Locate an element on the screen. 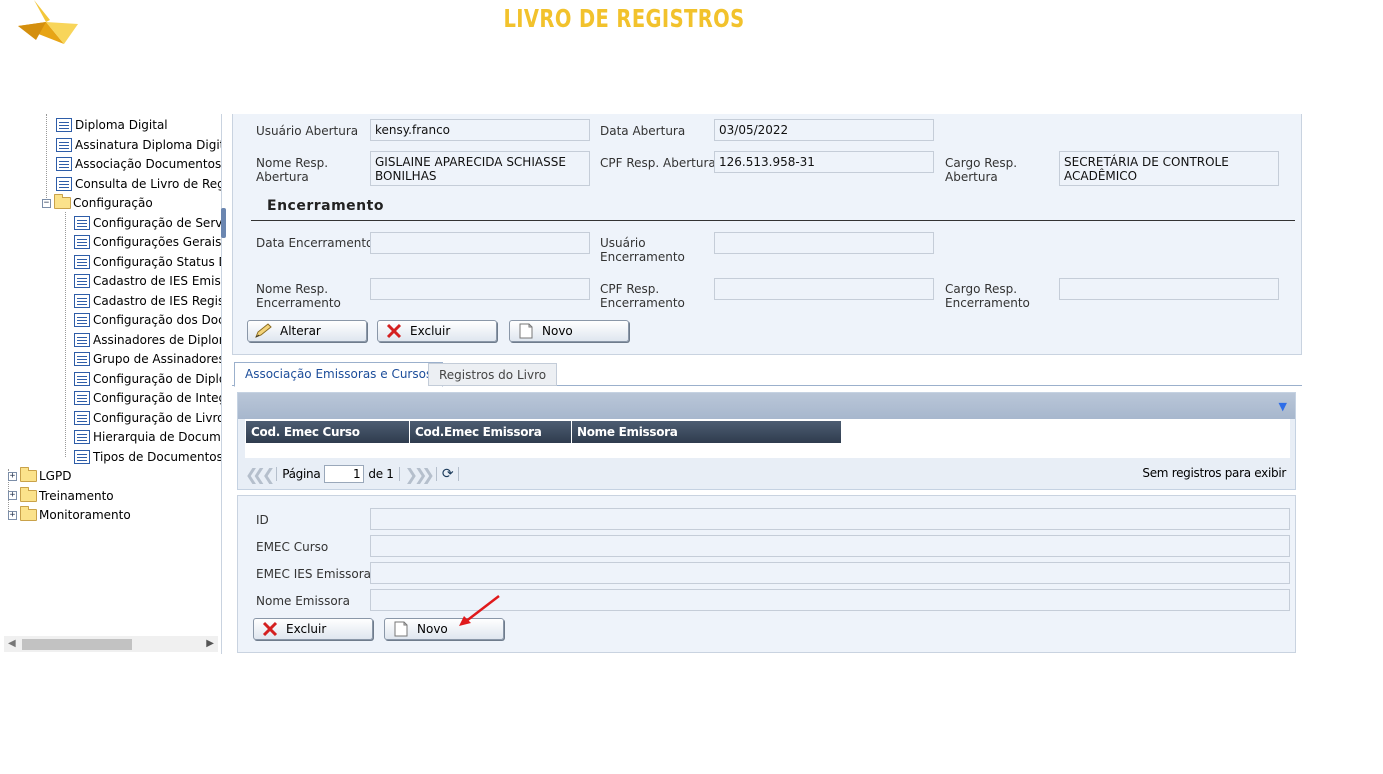  next-page-icon: ❯ is located at coordinates (412, 474).